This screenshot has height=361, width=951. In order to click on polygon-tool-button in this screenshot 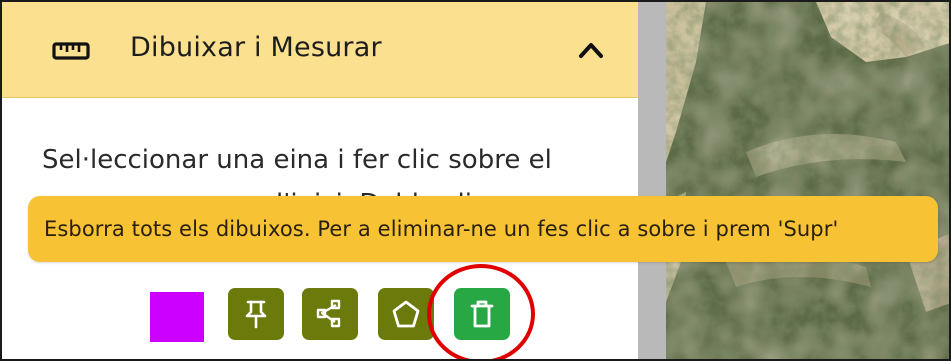, I will do `click(406, 314)`.